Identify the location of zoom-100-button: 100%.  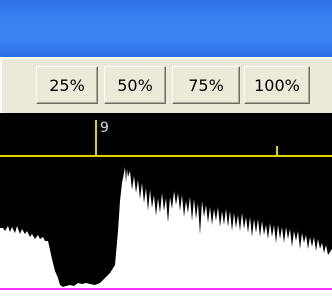
(277, 85).